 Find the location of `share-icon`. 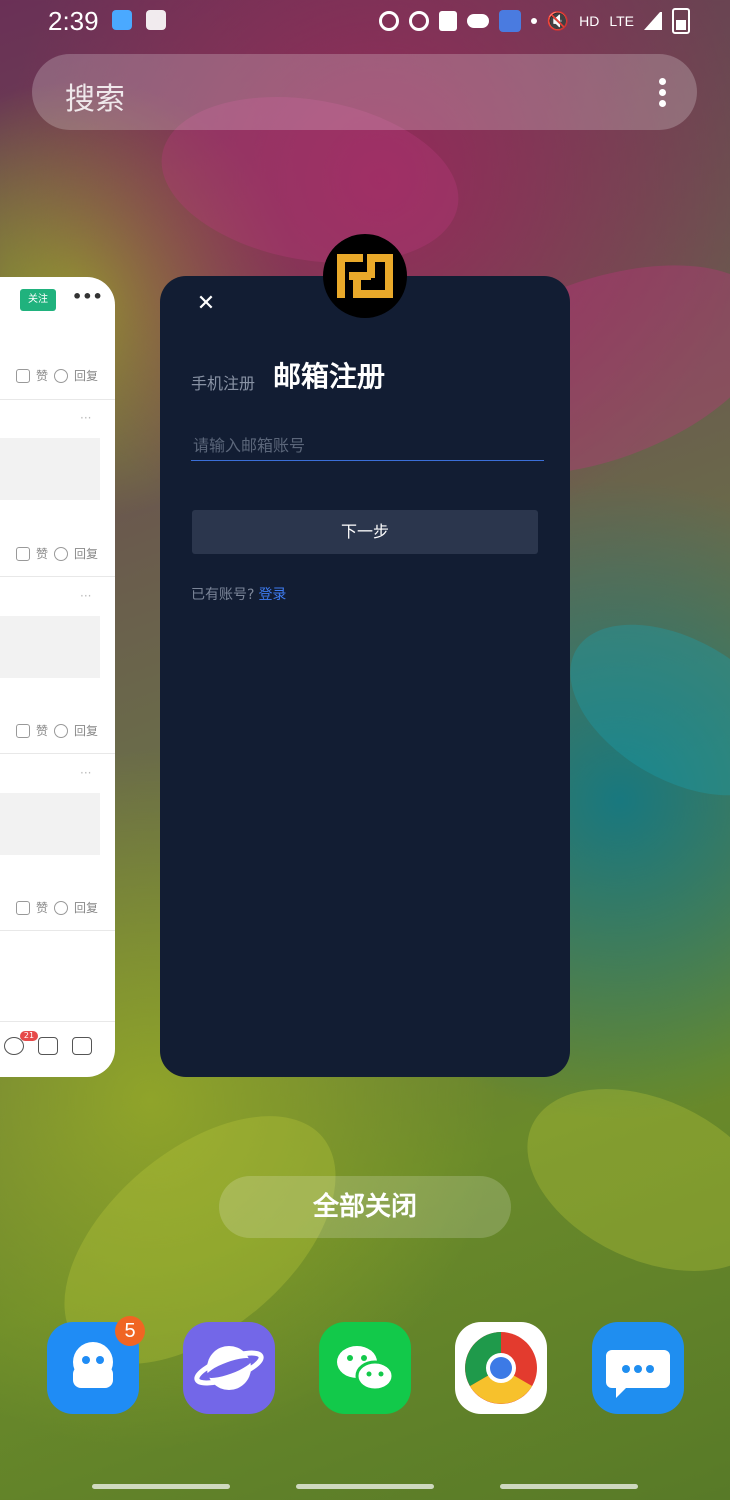

share-icon is located at coordinates (82, 1046).